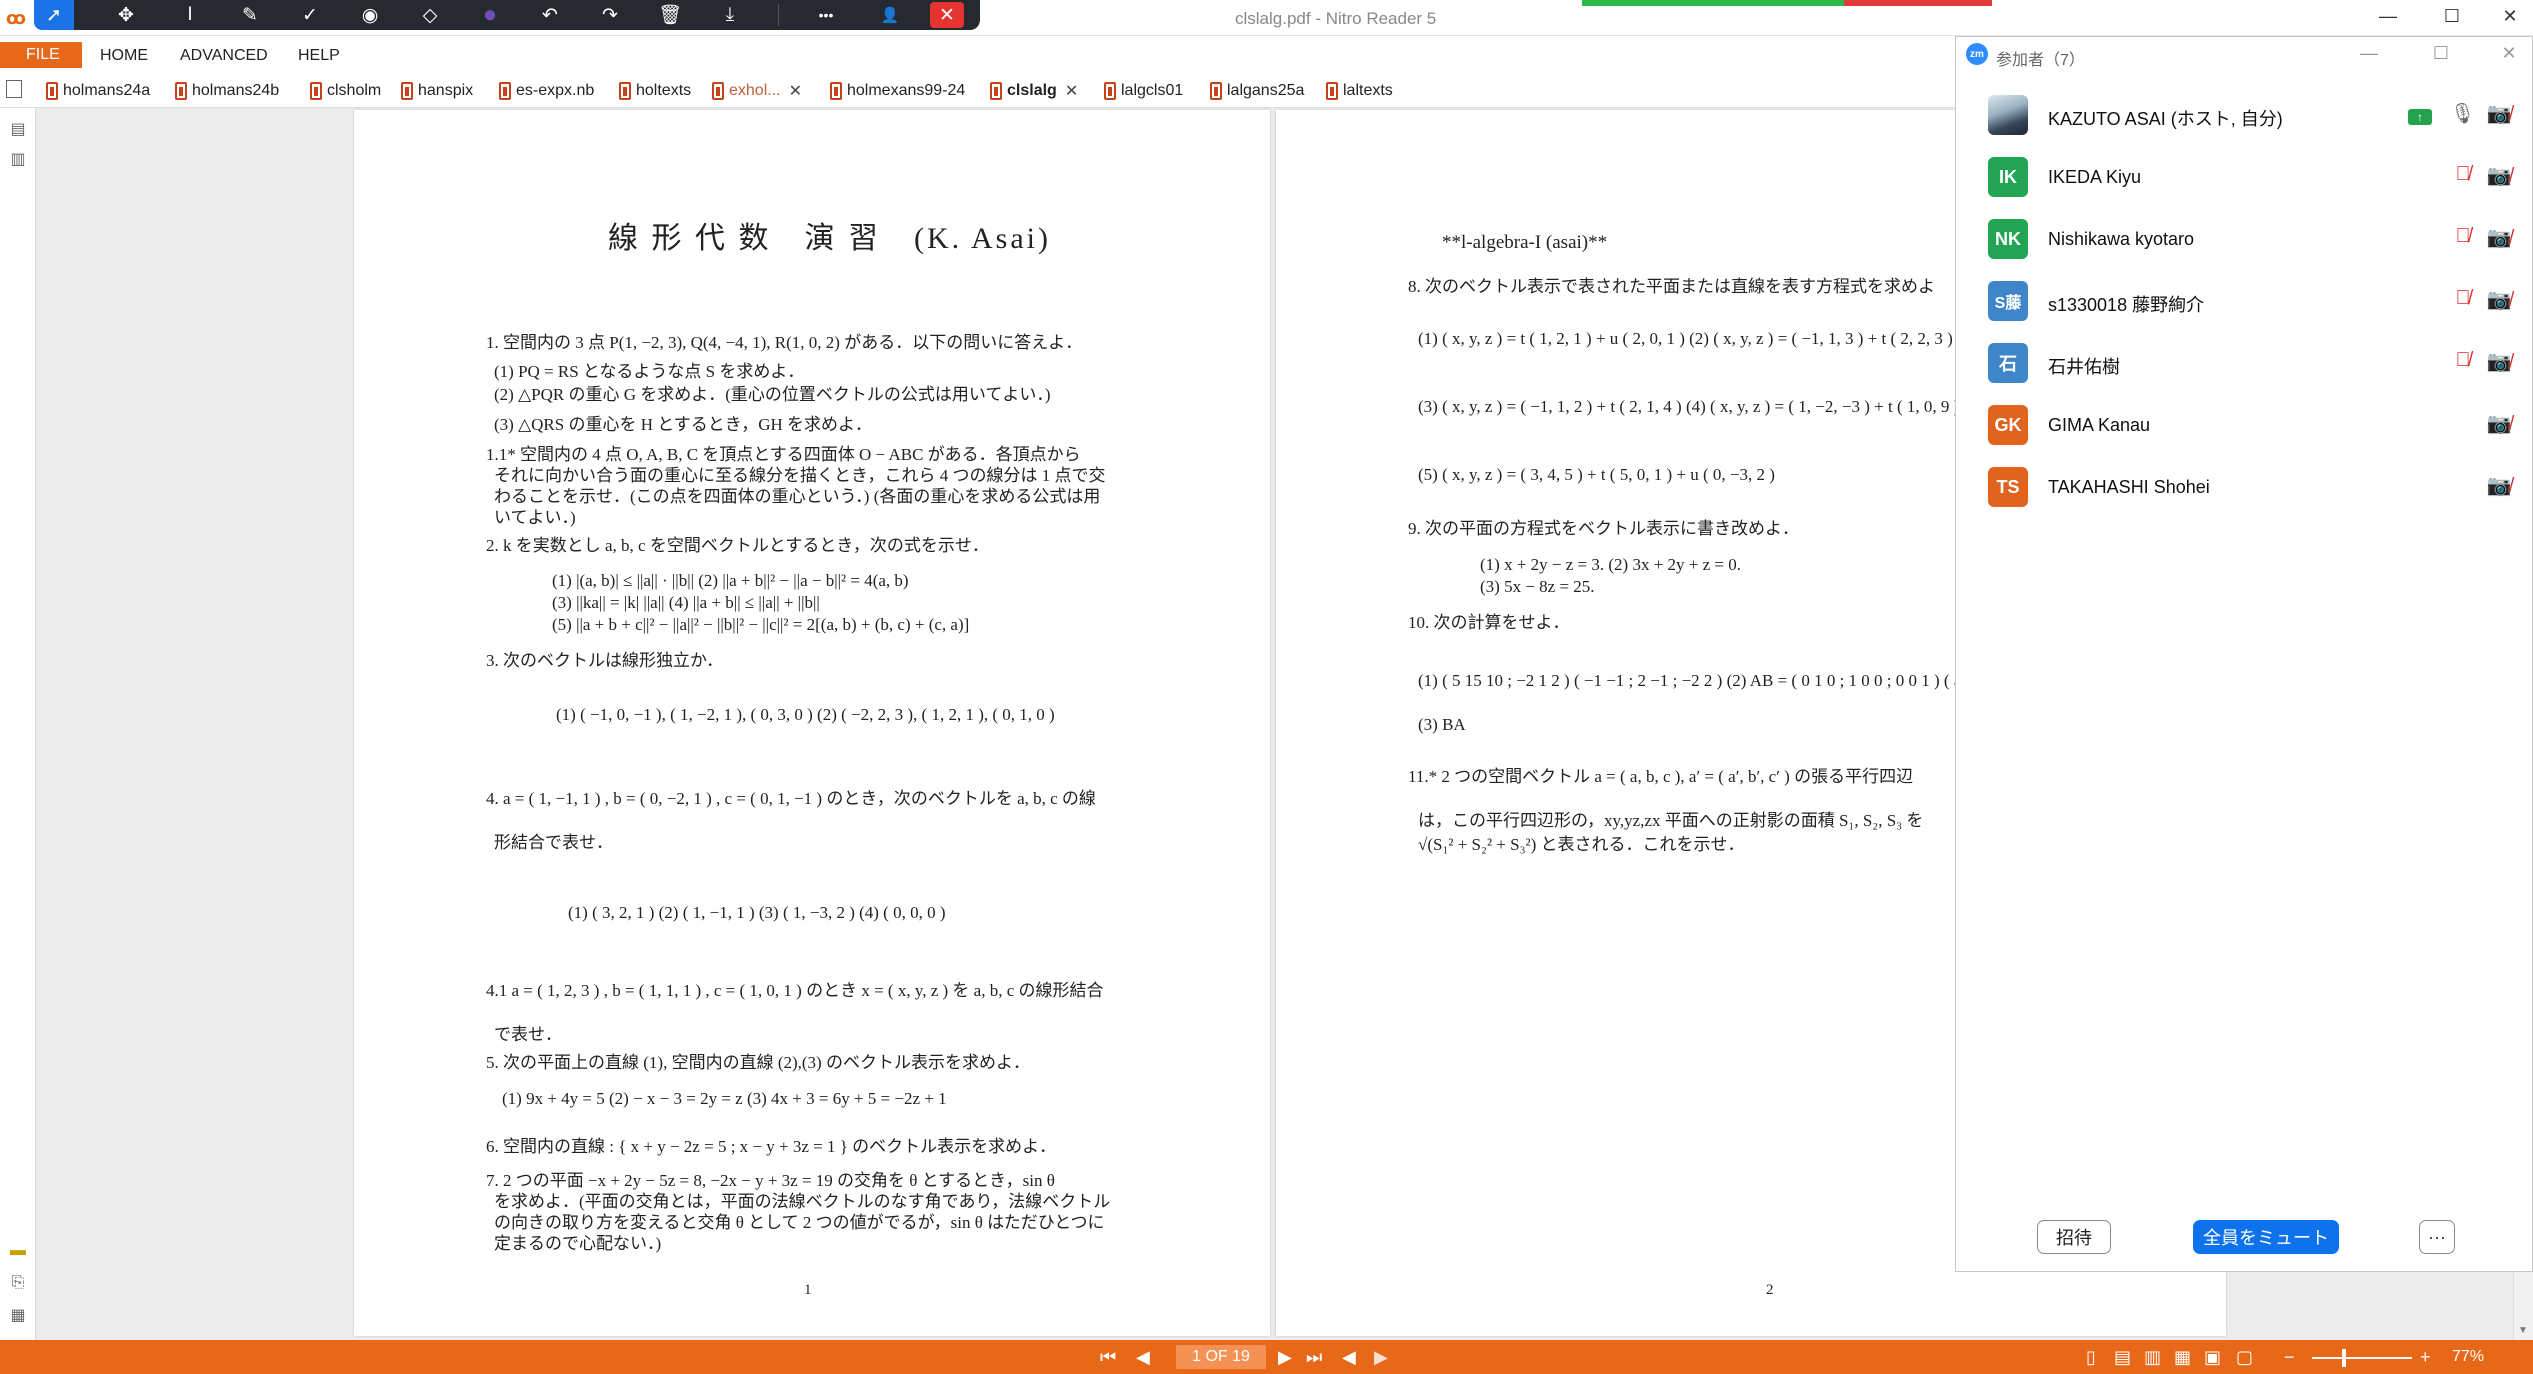  Describe the element at coordinates (890, 15) in the screenshot. I see `share-person-icon: 👤` at that location.